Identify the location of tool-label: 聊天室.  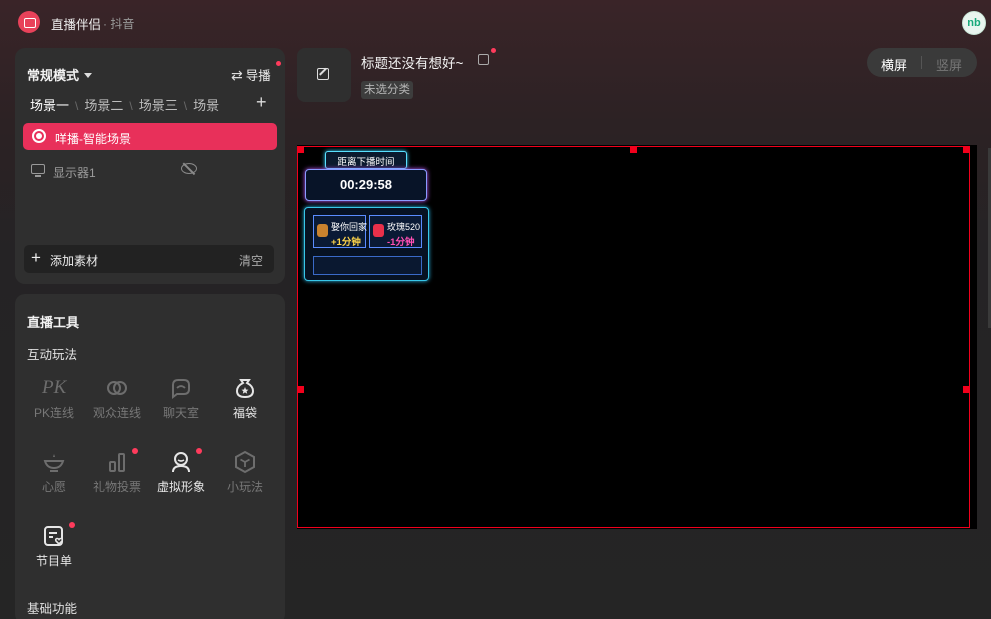
(180, 413).